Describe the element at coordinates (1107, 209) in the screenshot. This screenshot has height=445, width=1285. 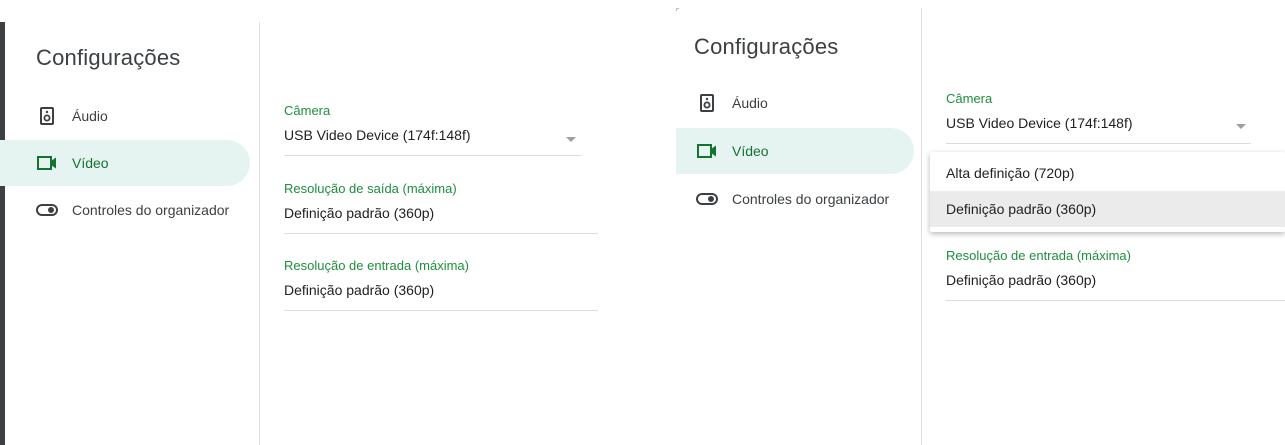
I see `dropdown-option-sd: Definição padrão (360p)` at that location.